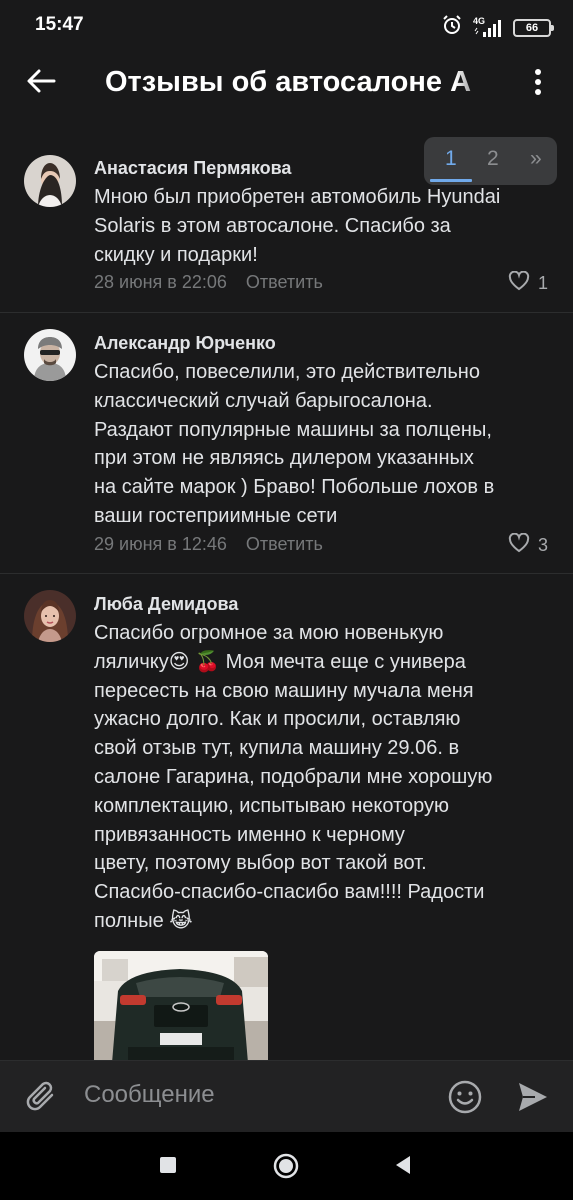 This screenshot has height=1200, width=573. I want to click on like-button: 1, so click(528, 283).